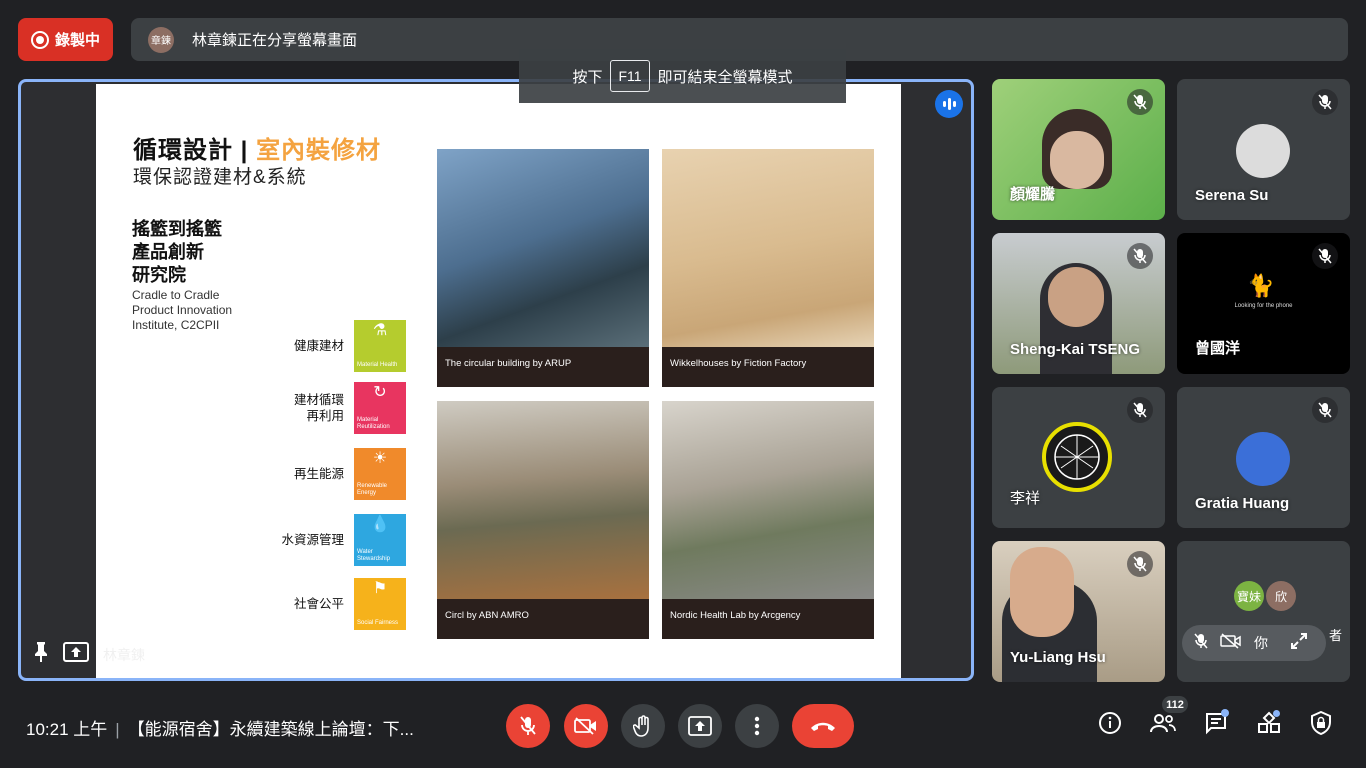 This screenshot has width=1366, height=768. I want to click on meeting-details-button, so click(1110, 723).